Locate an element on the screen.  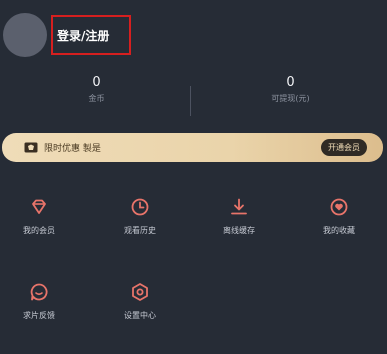
menu-label: 我的会员 is located at coordinates (39, 230).